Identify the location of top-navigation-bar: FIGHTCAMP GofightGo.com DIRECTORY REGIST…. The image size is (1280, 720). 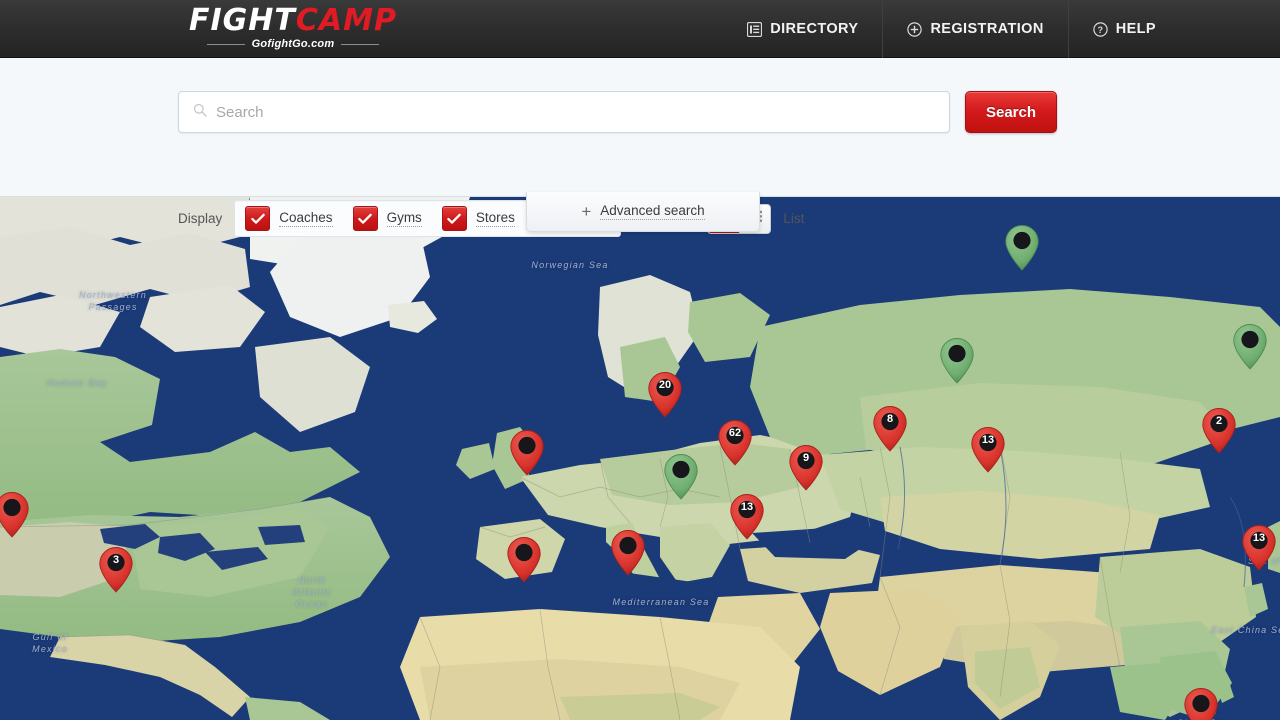
(640, 29).